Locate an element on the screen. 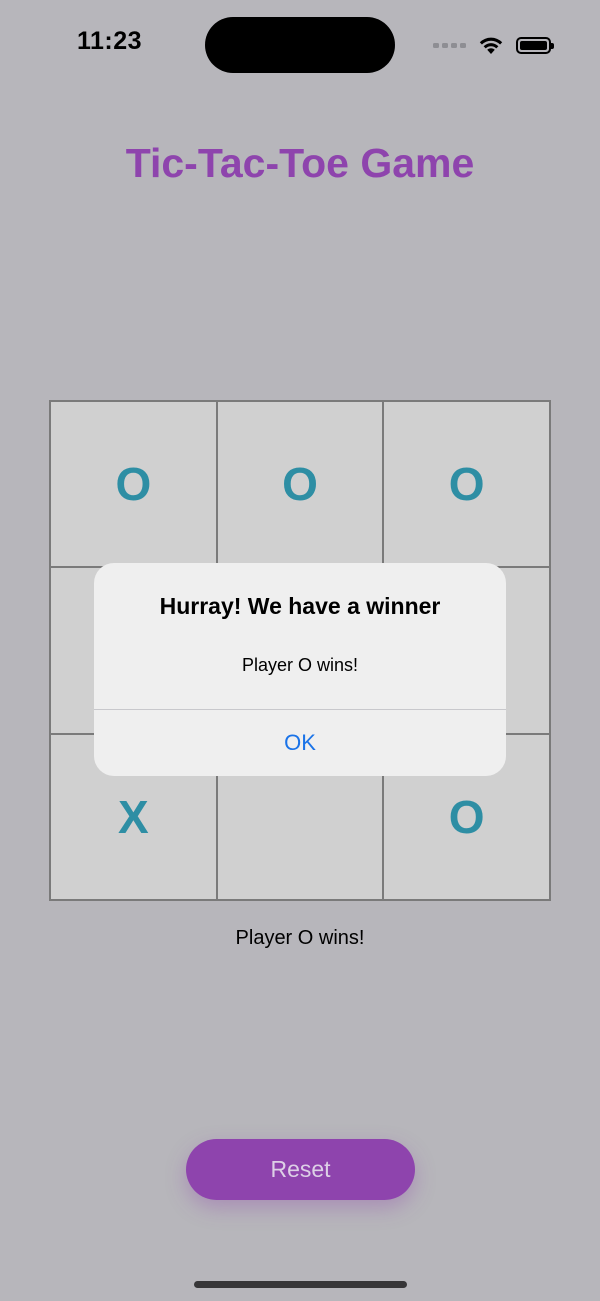  page-title: Tic-Tac-Toe Game is located at coordinates (300, 163).